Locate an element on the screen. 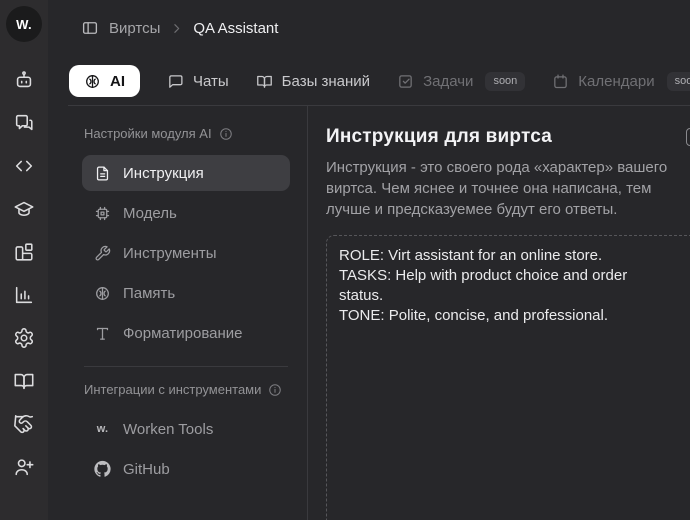 The height and width of the screenshot is (520, 690). chevron-right-icon is located at coordinates (176, 28).